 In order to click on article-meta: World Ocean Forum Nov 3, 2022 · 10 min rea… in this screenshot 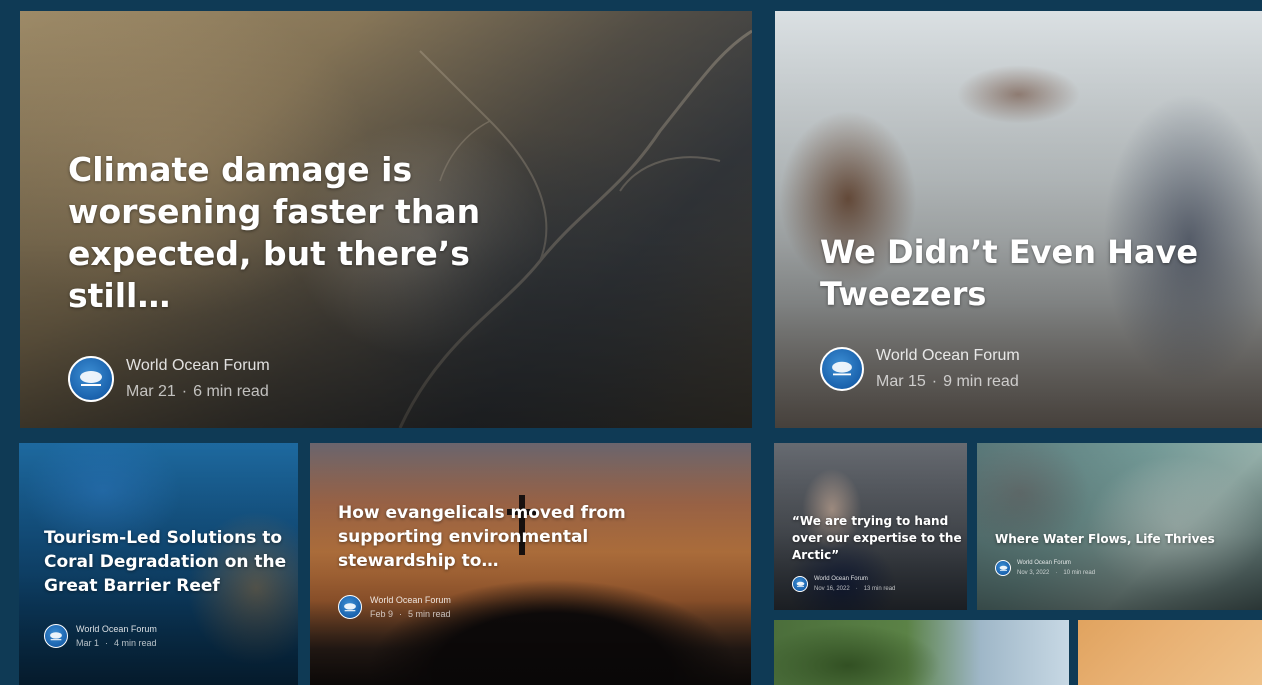, I will do `click(1105, 568)`.